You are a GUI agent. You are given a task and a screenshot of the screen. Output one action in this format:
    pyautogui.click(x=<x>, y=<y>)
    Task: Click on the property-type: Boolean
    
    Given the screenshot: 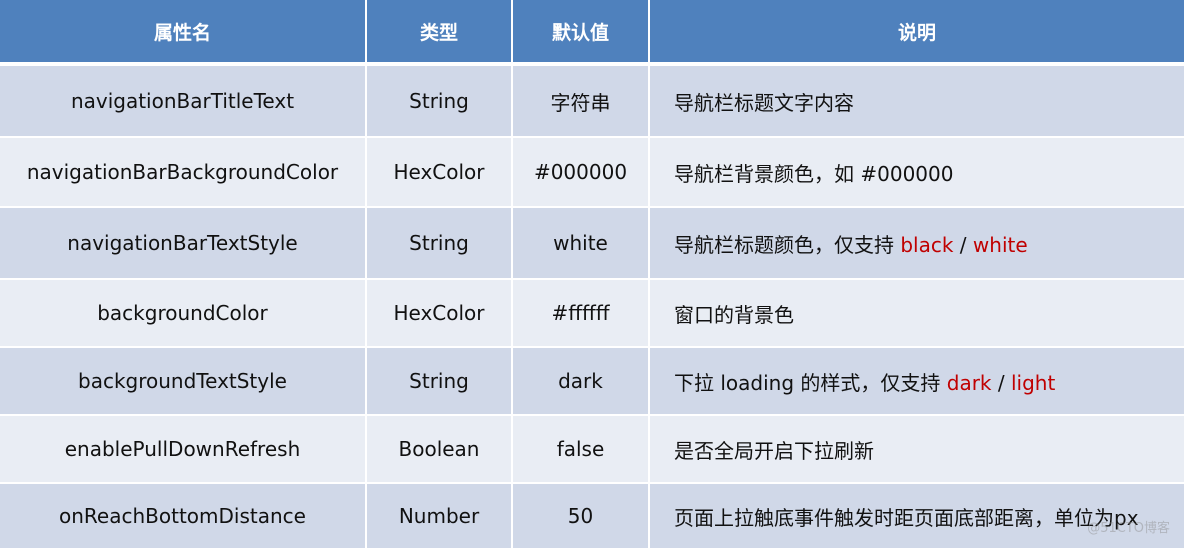 What is the action you would take?
    pyautogui.click(x=439, y=449)
    